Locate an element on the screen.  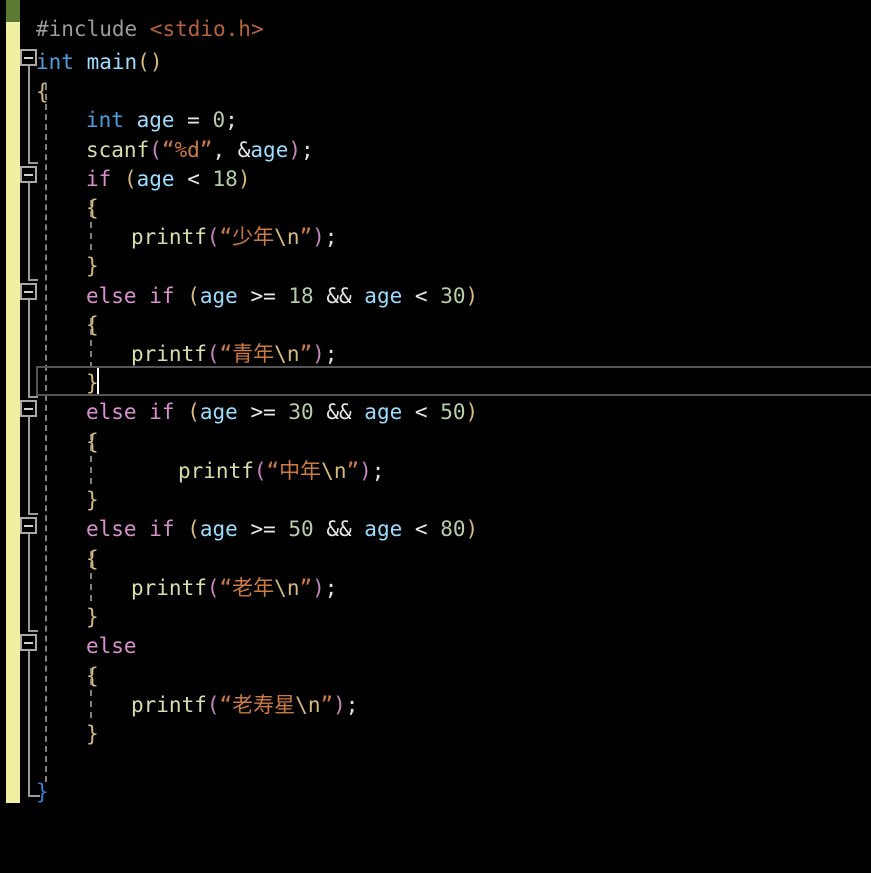
code-line: if (age < 18) is located at coordinates (168, 179).